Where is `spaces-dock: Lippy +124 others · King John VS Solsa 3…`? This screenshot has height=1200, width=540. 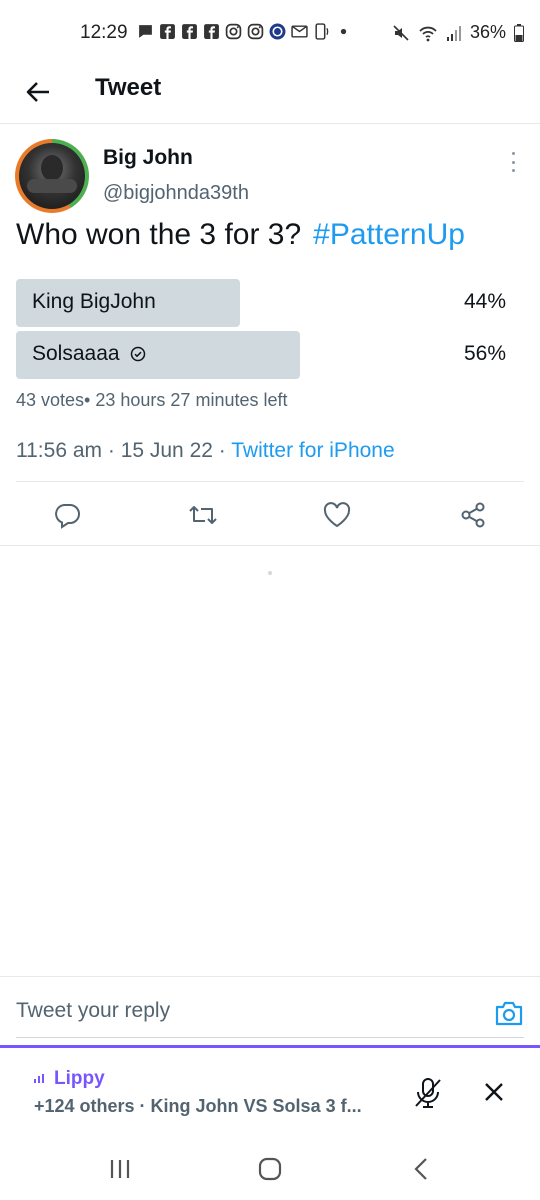
spaces-dock: Lippy +124 others · King John VS Solsa 3… is located at coordinates (270, 1091).